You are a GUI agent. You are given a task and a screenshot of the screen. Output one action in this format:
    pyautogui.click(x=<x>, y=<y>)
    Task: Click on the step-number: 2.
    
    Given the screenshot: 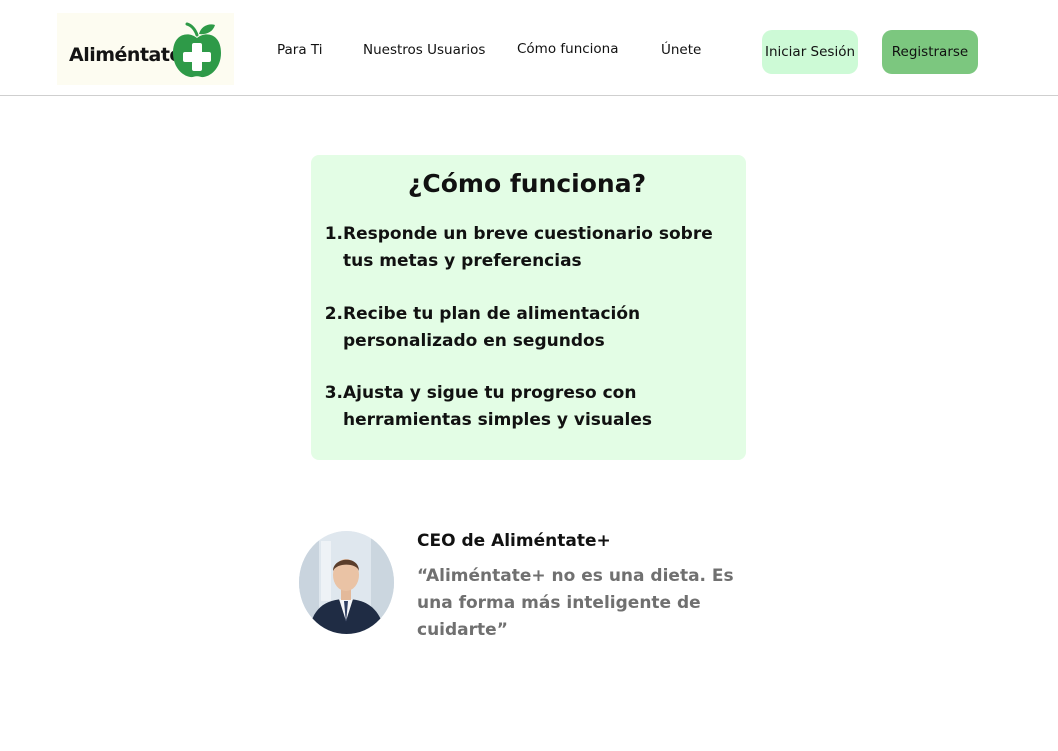 What is the action you would take?
    pyautogui.click(x=333, y=314)
    